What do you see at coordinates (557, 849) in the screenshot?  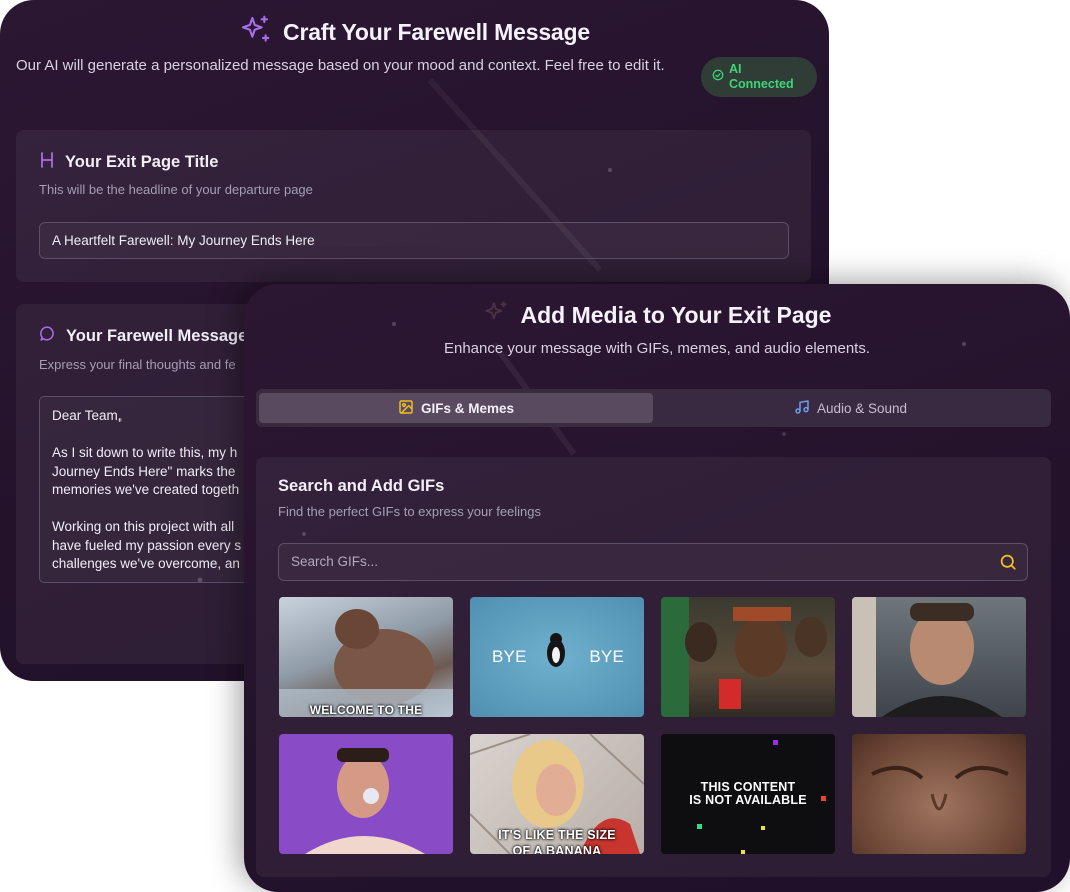 I see `gif-caption-line2: OF A BANANA` at bounding box center [557, 849].